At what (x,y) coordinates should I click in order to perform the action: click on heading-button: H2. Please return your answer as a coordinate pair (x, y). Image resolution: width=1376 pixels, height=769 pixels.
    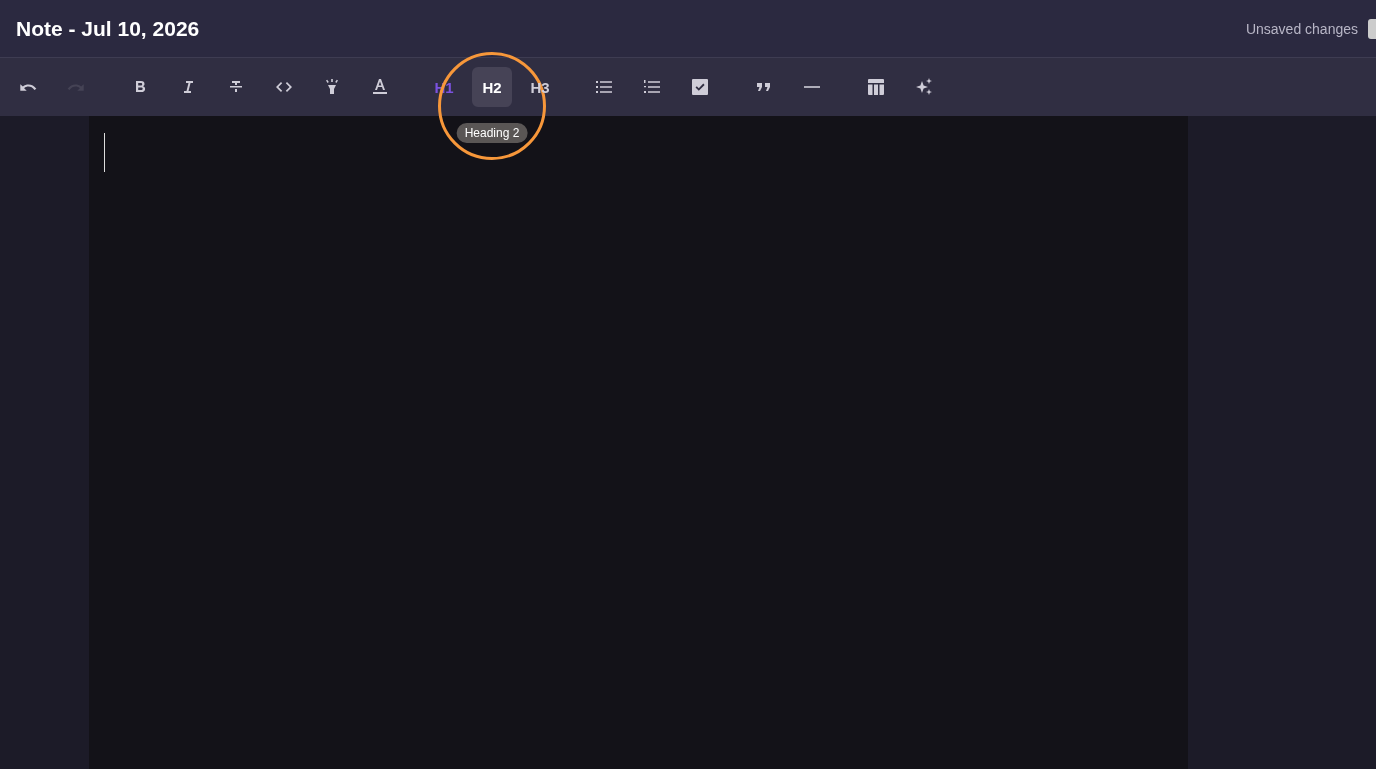
    Looking at the image, I should click on (492, 87).